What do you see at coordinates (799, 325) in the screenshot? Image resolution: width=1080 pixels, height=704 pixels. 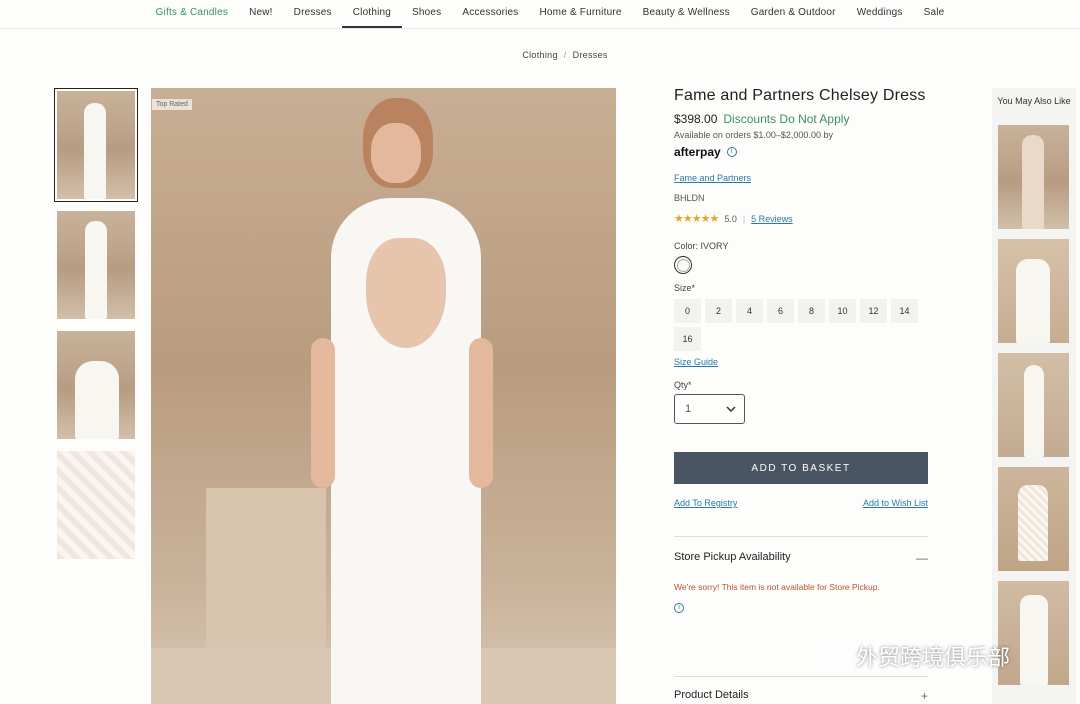 I see `size-options: 0 2 4 6 8 10 12 14 16` at bounding box center [799, 325].